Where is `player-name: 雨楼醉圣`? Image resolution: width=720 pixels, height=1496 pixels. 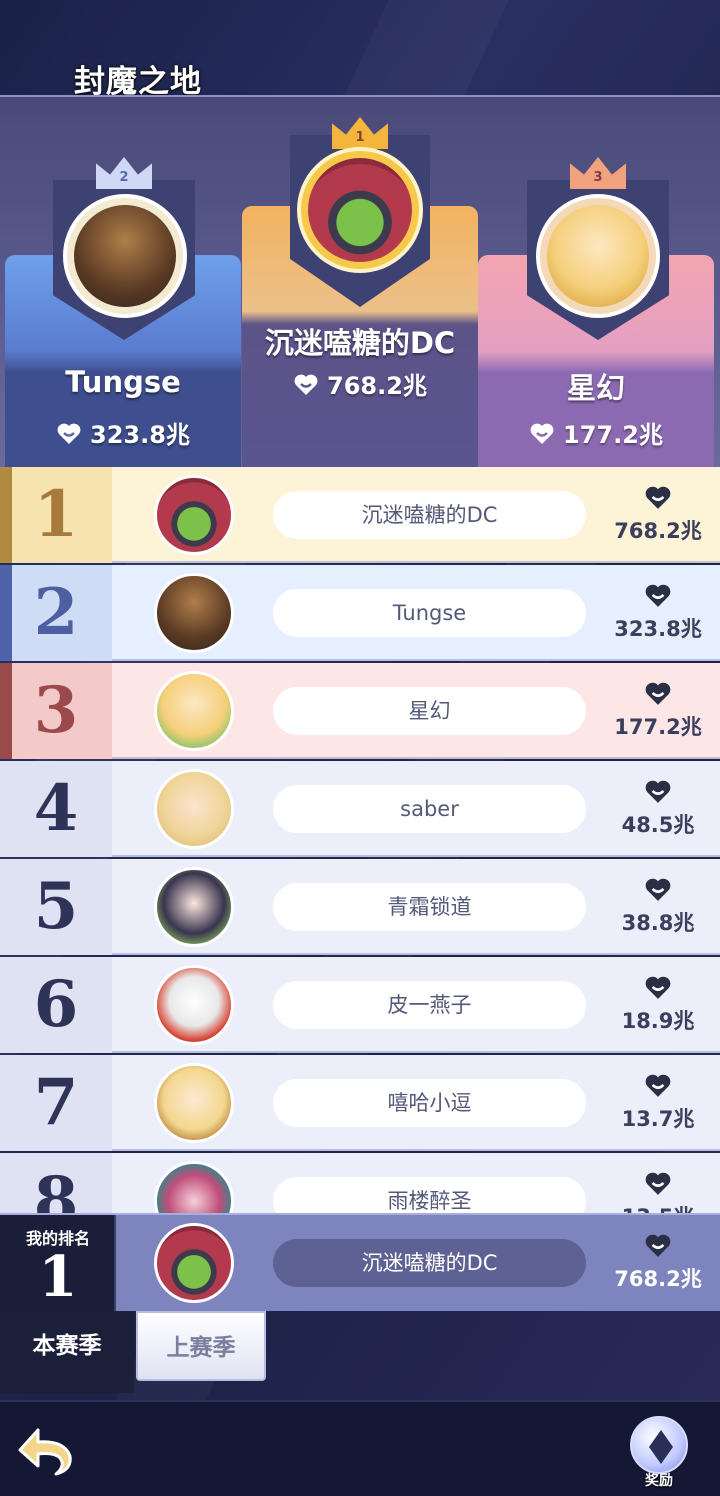 player-name: 雨楼醉圣 is located at coordinates (429, 1195).